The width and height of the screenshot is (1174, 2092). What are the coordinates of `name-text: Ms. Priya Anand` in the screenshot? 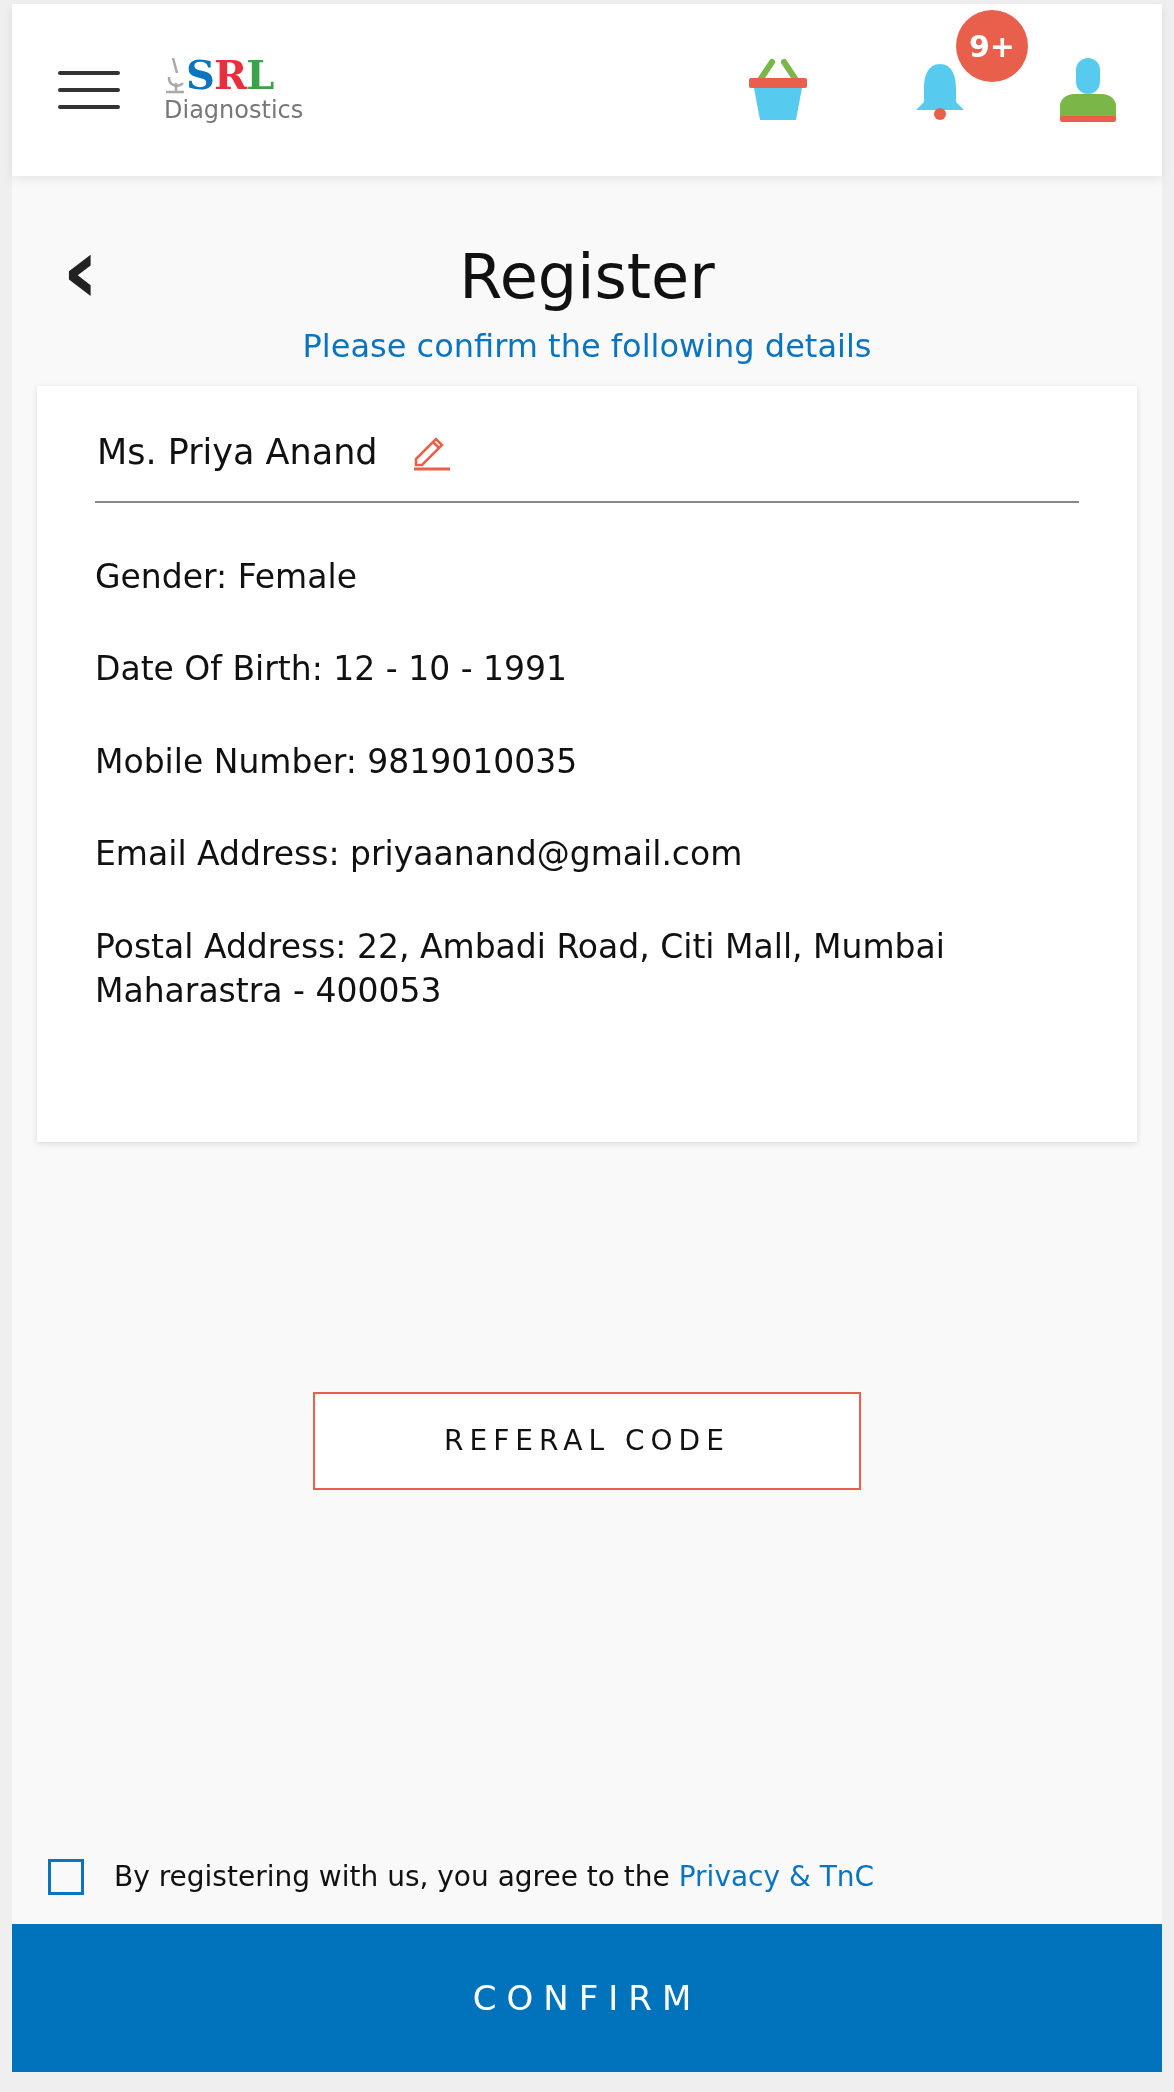 It's located at (237, 452).